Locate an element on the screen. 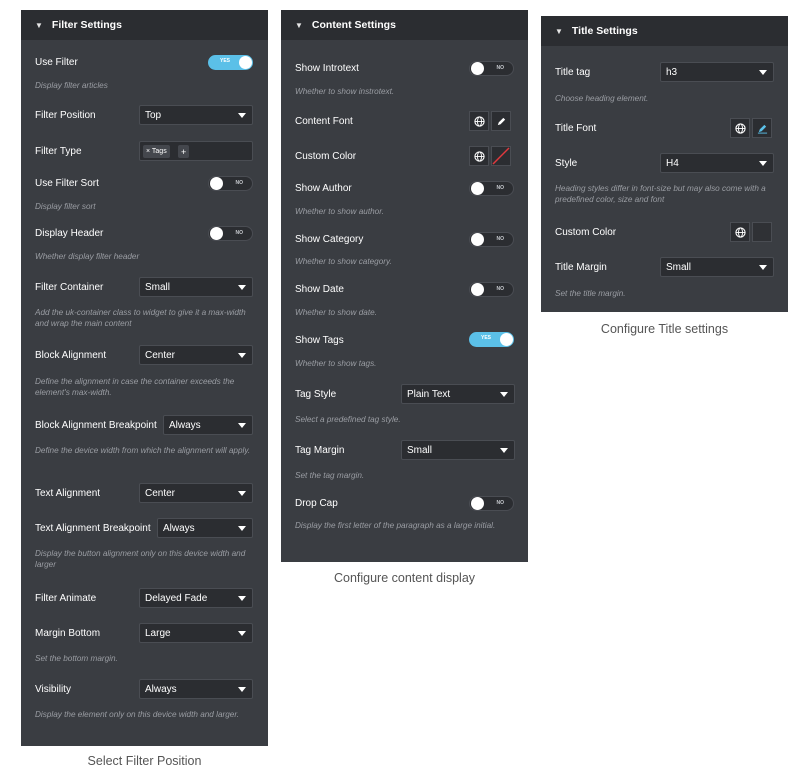  use-filter-sort-toggle: NO is located at coordinates (230, 183).